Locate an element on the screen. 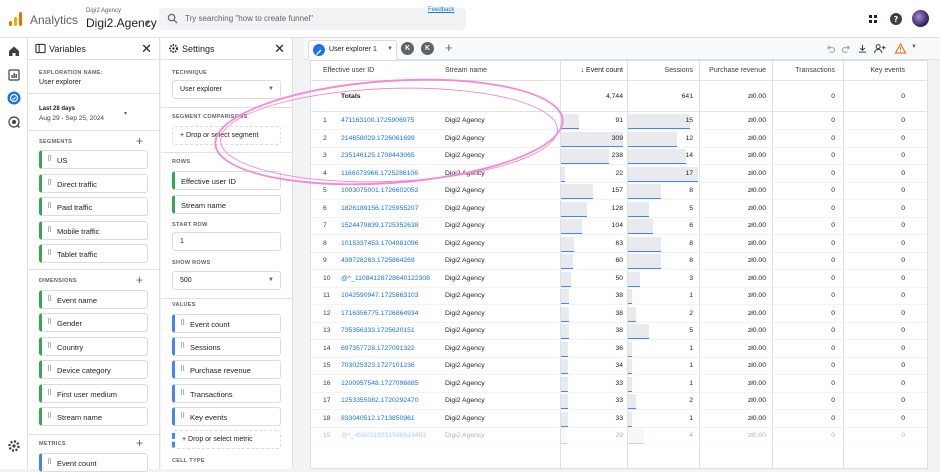 The image size is (940, 472). segment-chip: ⠿ Direct traffic is located at coordinates (93, 183).